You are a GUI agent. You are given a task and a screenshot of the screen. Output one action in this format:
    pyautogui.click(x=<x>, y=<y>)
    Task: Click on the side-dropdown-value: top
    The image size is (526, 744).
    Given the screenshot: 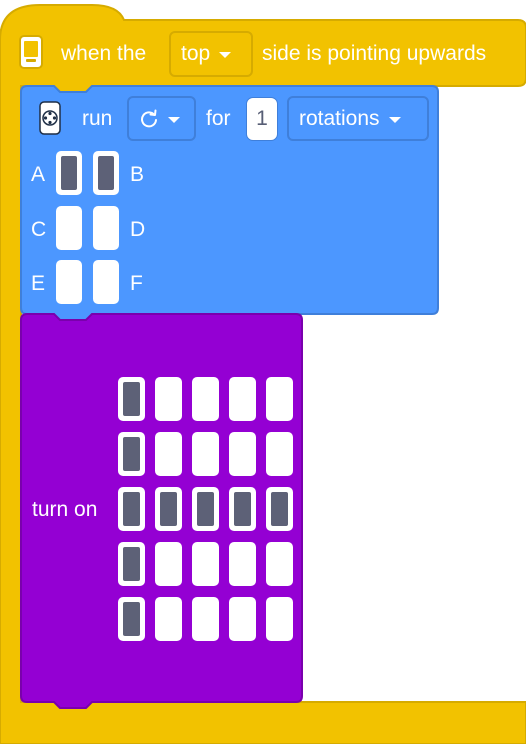 What is the action you would take?
    pyautogui.click(x=196, y=53)
    